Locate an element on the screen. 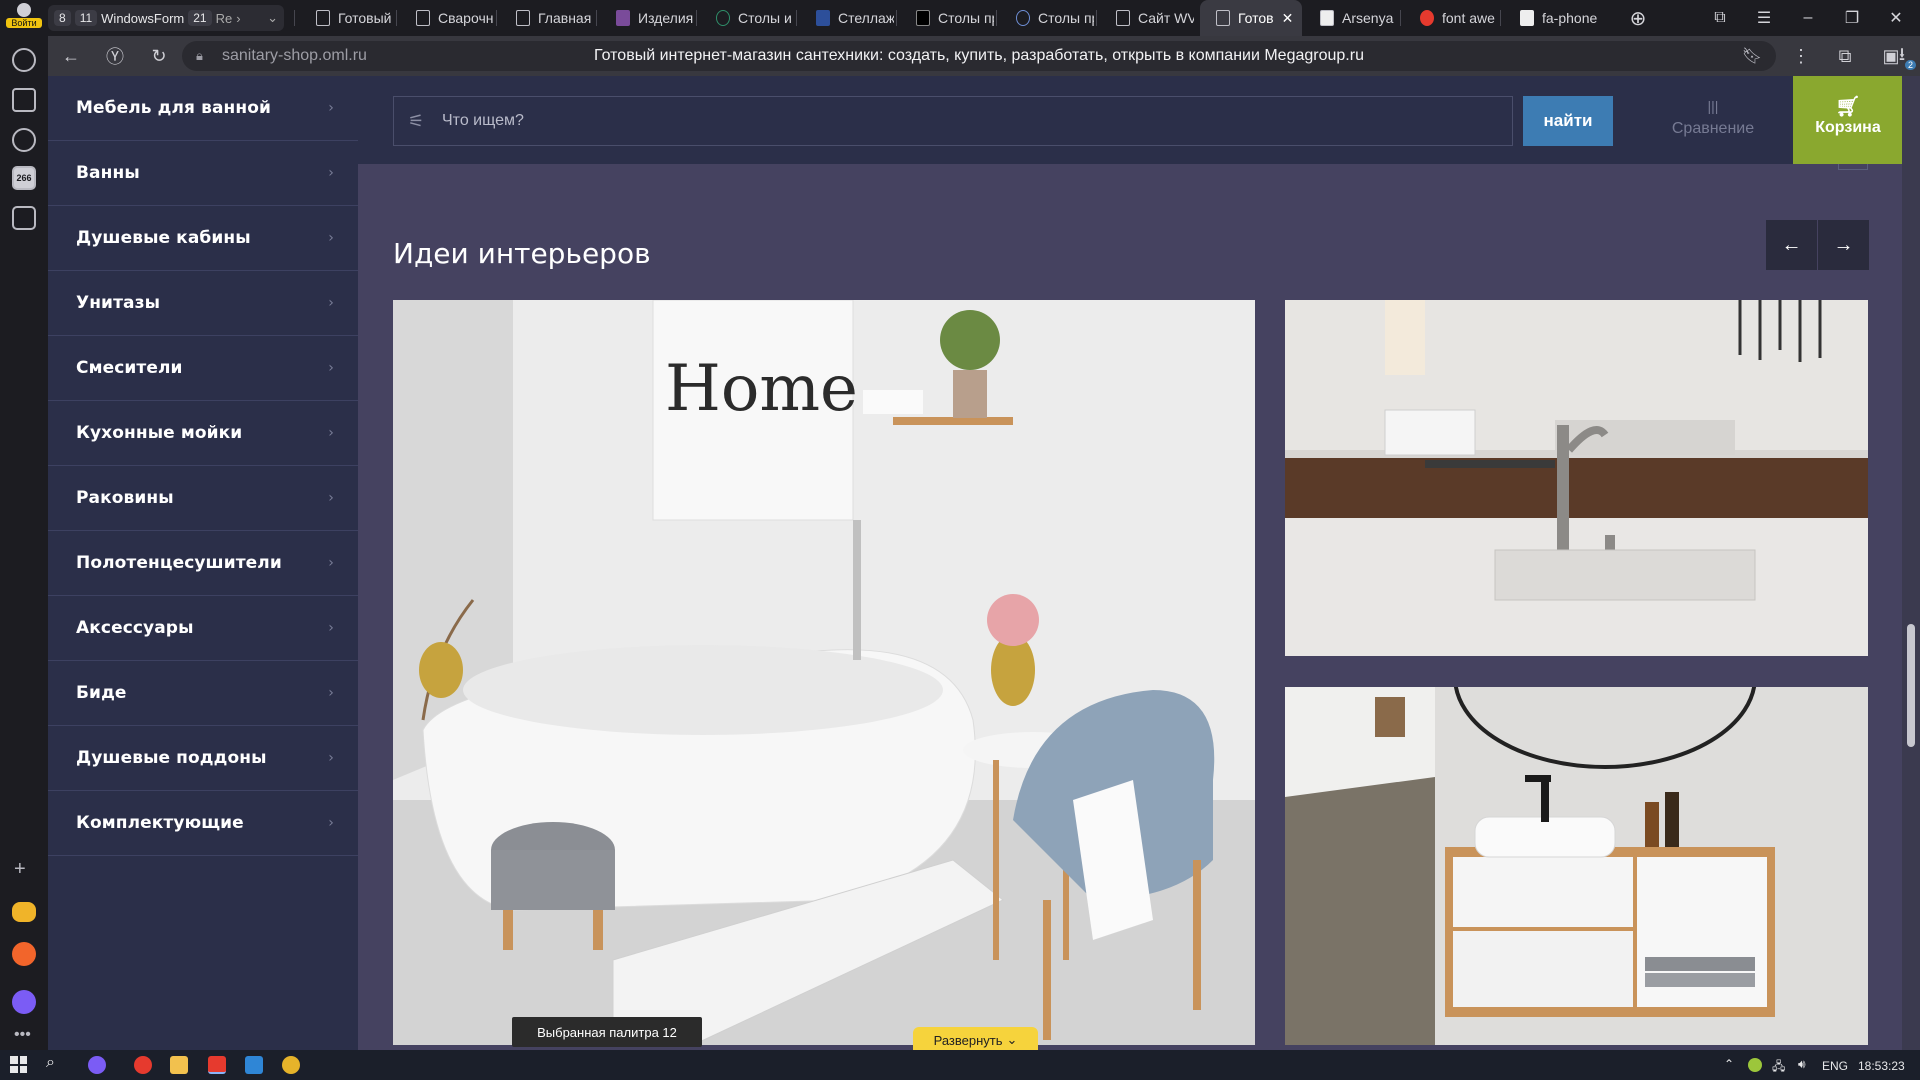 The width and height of the screenshot is (1920, 1080). restore-icon: ❐ is located at coordinates (1852, 18).